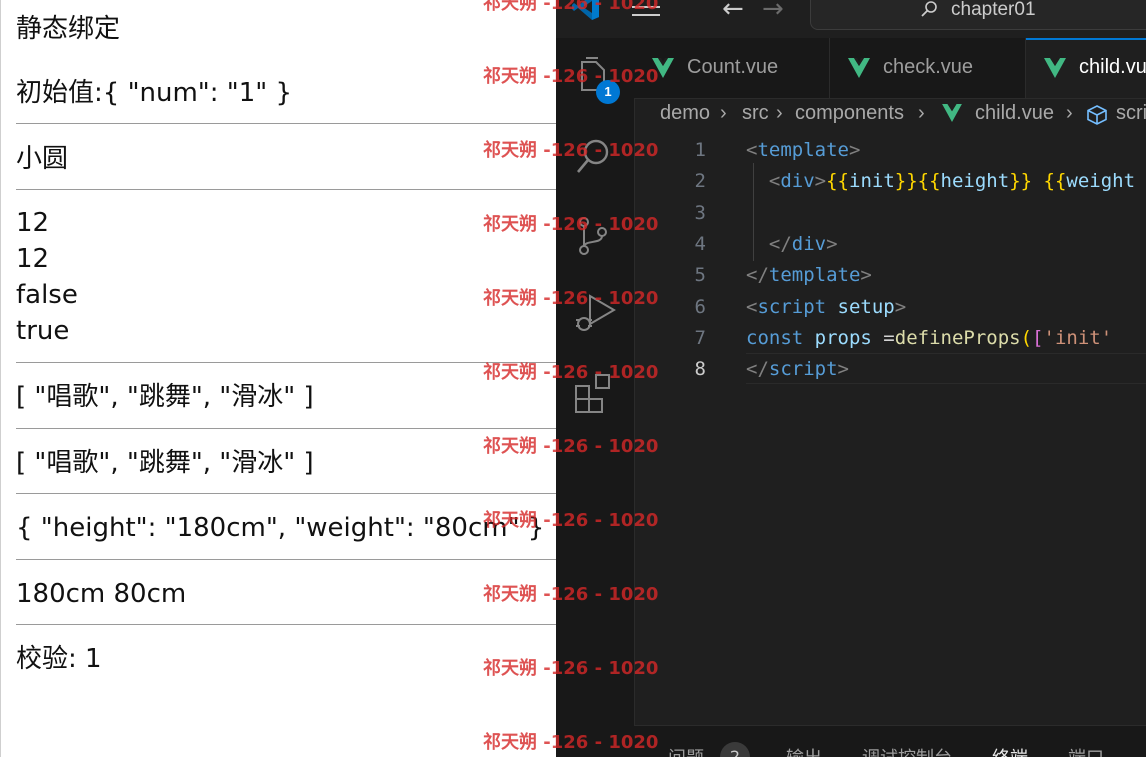 The width and height of the screenshot is (1146, 757). I want to click on tab-output: 输出, so click(804, 750).